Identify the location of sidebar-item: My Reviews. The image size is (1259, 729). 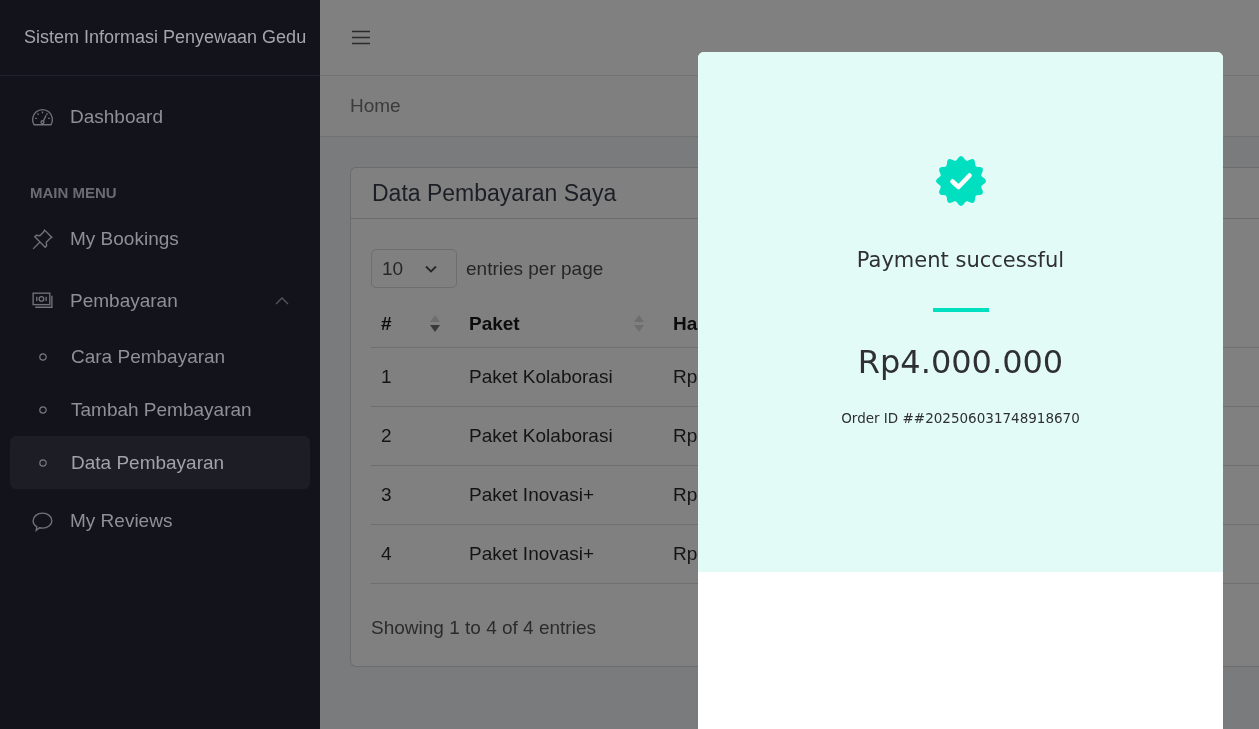
(160, 521).